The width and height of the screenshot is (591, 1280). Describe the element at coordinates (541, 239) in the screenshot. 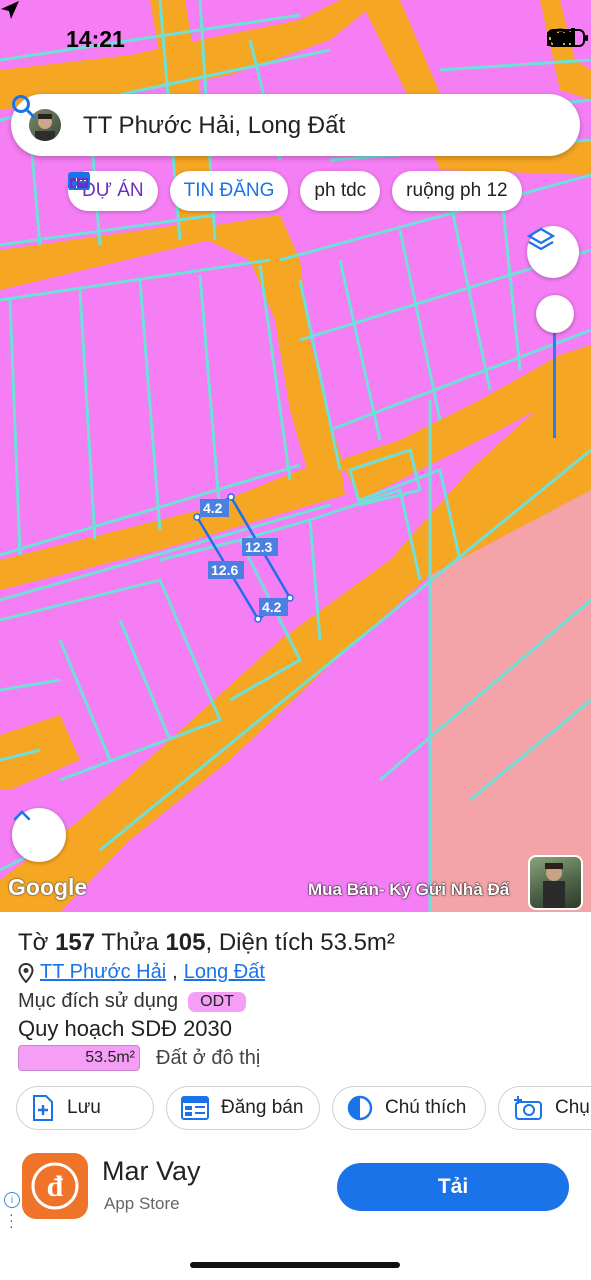

I see `layers-icon` at that location.